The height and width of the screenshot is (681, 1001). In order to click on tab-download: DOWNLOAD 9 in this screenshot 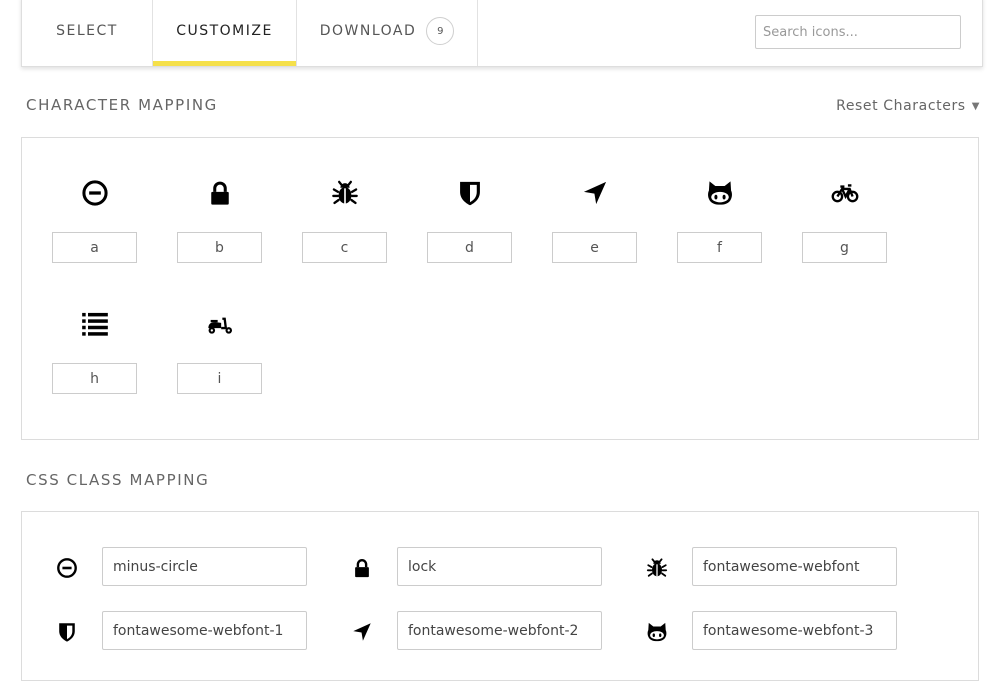, I will do `click(387, 33)`.